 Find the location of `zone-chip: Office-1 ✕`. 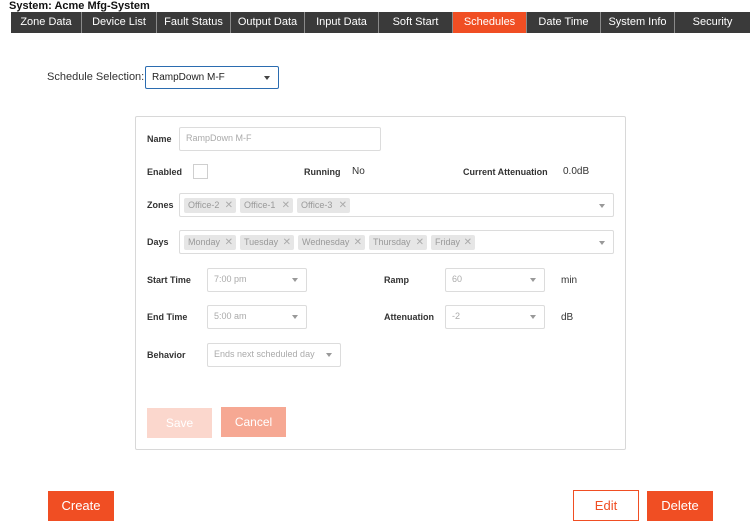

zone-chip: Office-1 ✕ is located at coordinates (266, 205).